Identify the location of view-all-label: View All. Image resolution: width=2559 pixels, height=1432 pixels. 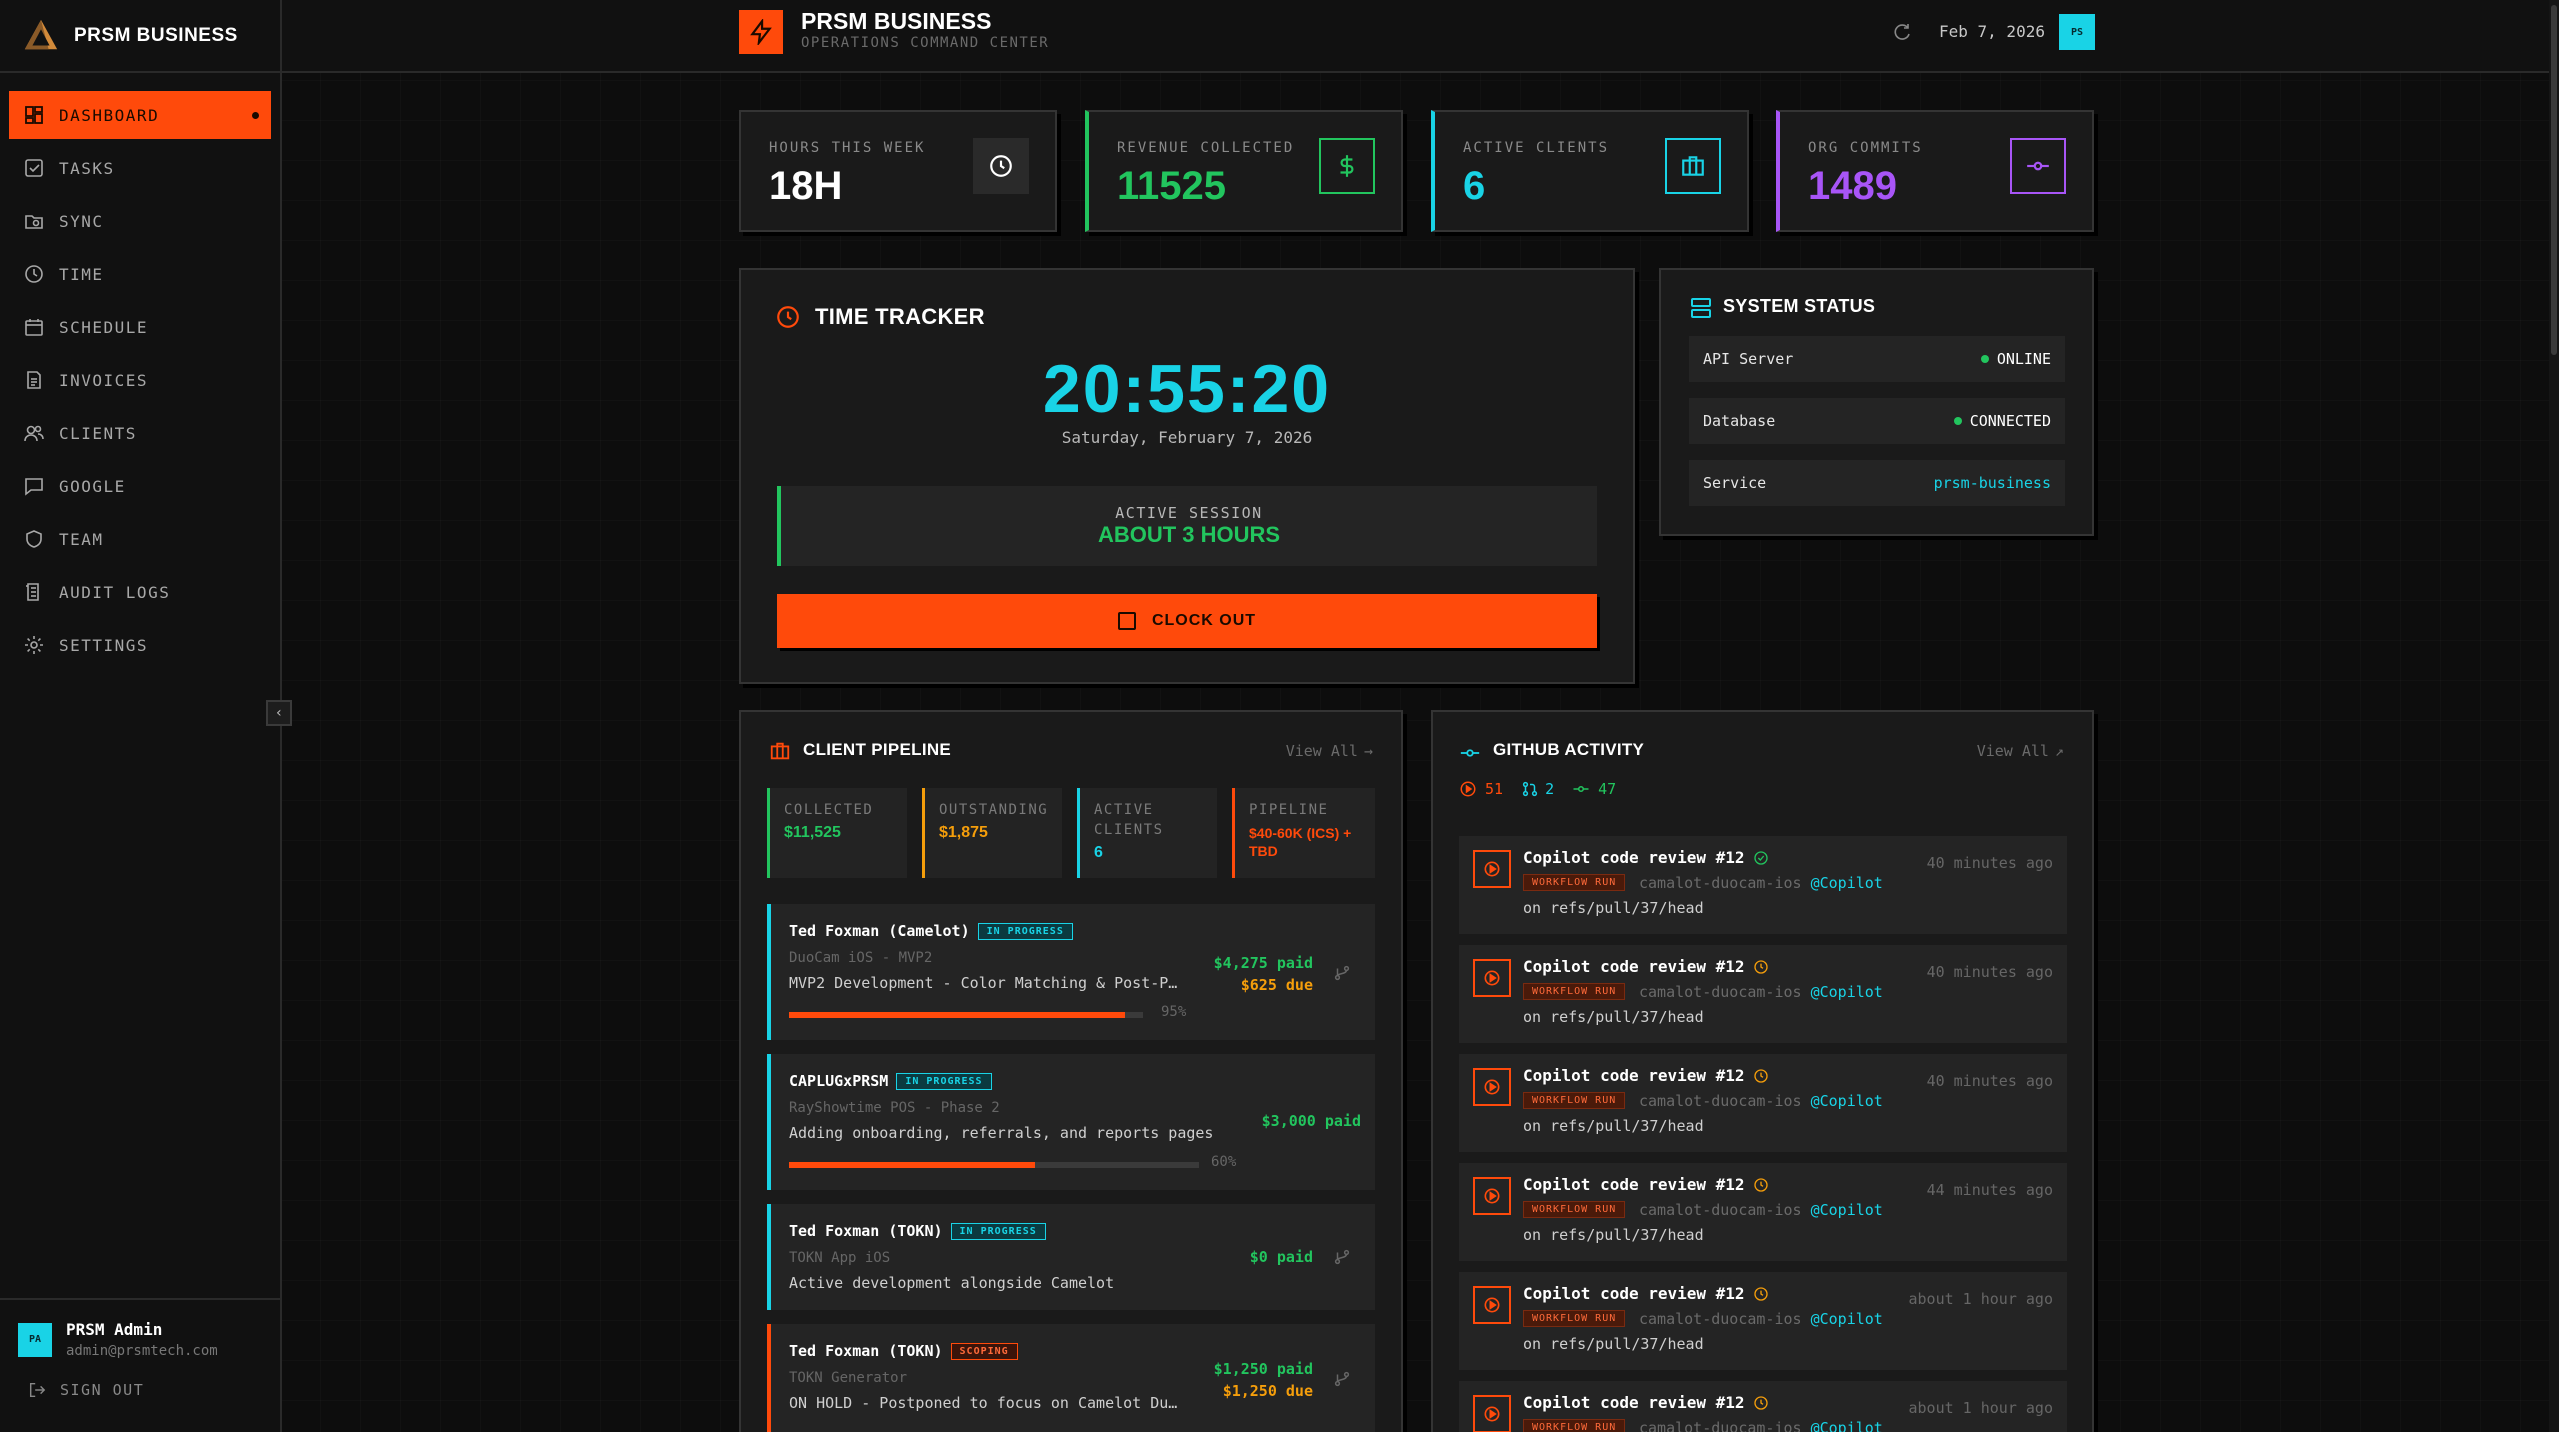
(2012, 751).